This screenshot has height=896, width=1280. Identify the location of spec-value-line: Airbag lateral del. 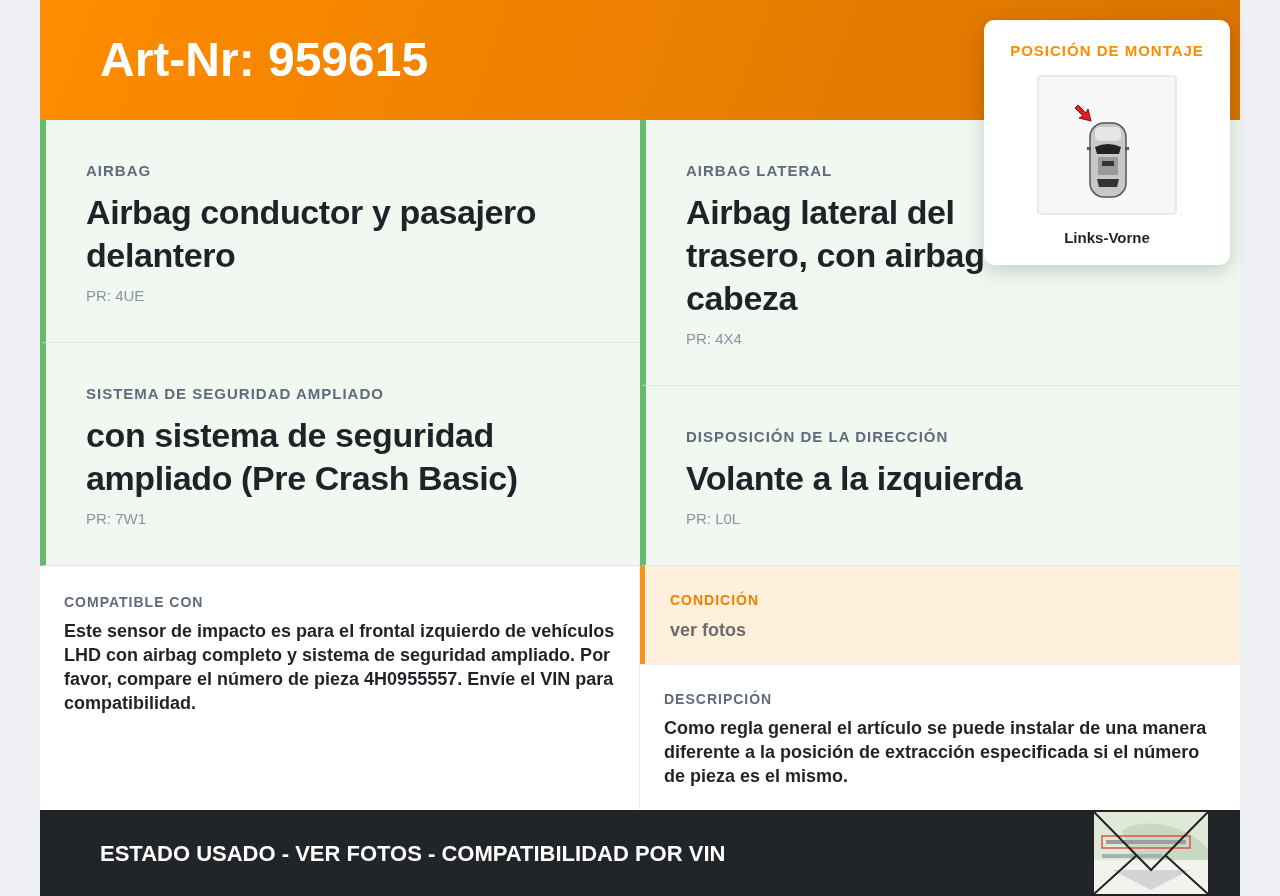
(820, 212).